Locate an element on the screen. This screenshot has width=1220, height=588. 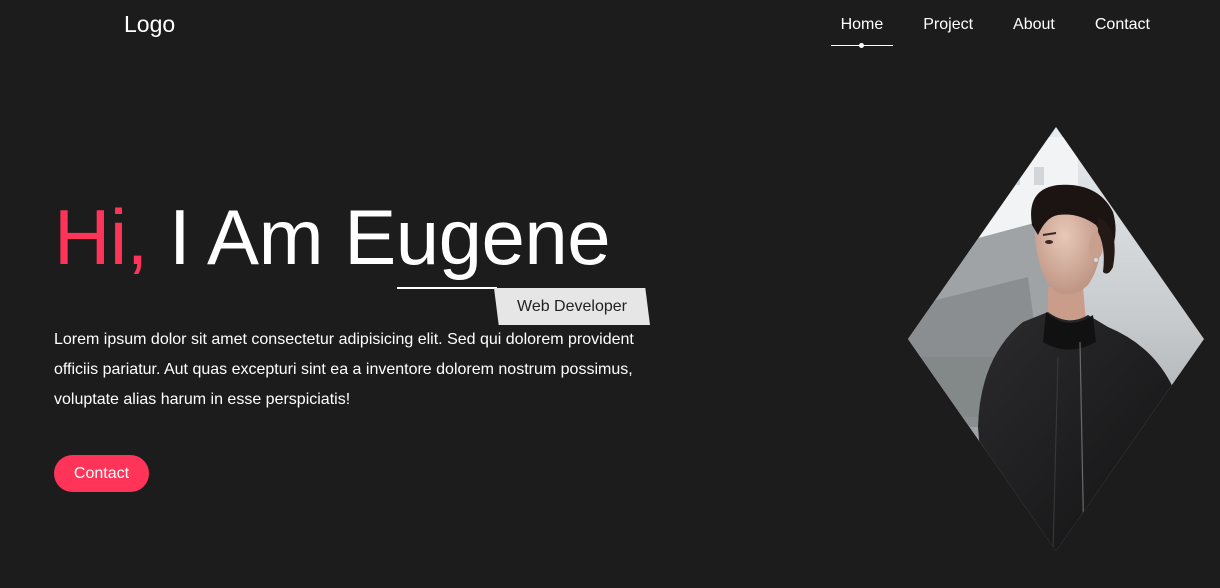
nav-item-label: Project is located at coordinates (948, 24).